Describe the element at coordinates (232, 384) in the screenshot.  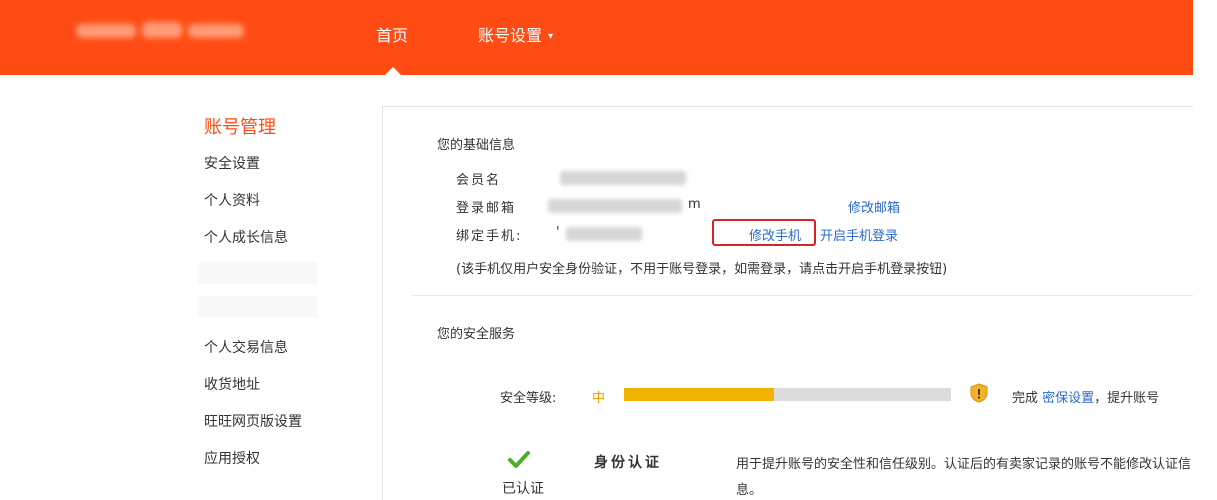
I see `sidebar-item-shipping-address: 收货地址` at that location.